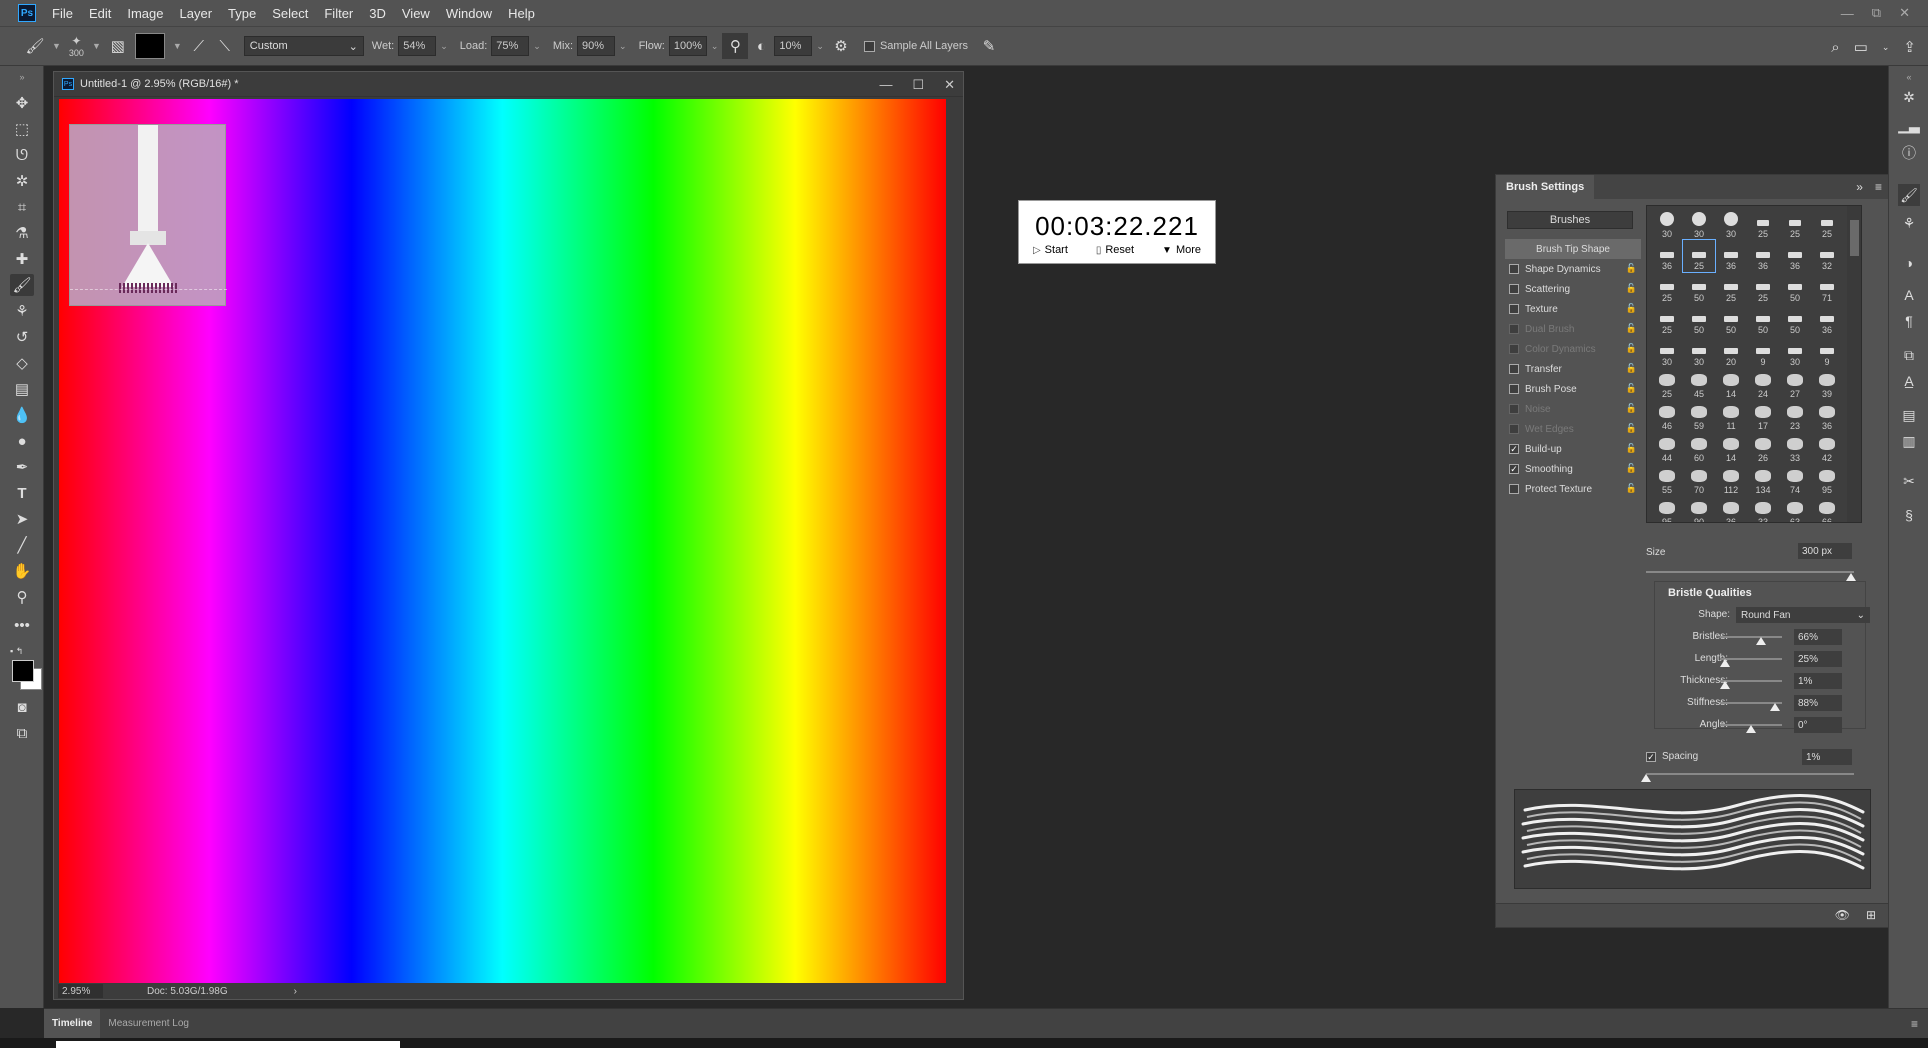 Image resolution: width=1928 pixels, height=1048 pixels. Describe the element at coordinates (510, 46) in the screenshot. I see `load-input: 75%` at that location.